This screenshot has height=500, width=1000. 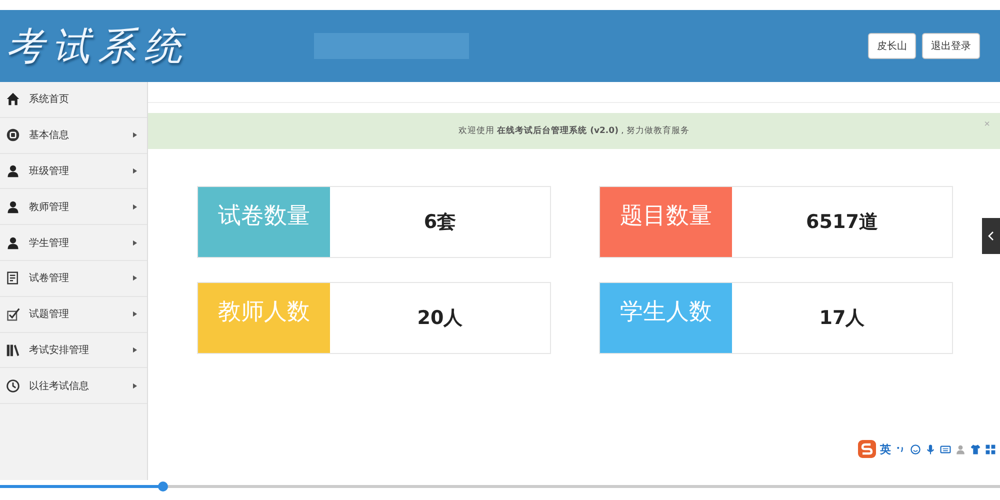 What do you see at coordinates (867, 449) in the screenshot?
I see `ime-logo-icon` at bounding box center [867, 449].